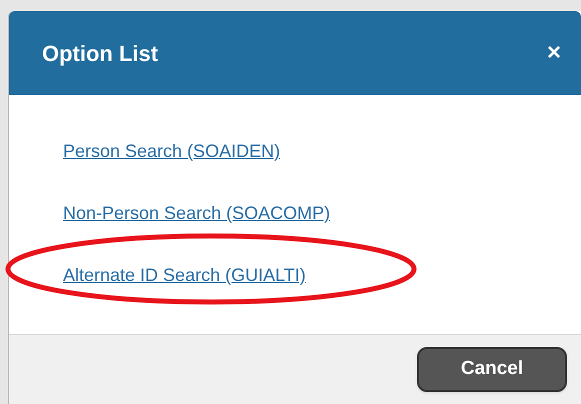 This screenshot has width=581, height=404. Describe the element at coordinates (196, 213) in the screenshot. I see `option-link: Non-Person Search (SOACOMP)` at that location.